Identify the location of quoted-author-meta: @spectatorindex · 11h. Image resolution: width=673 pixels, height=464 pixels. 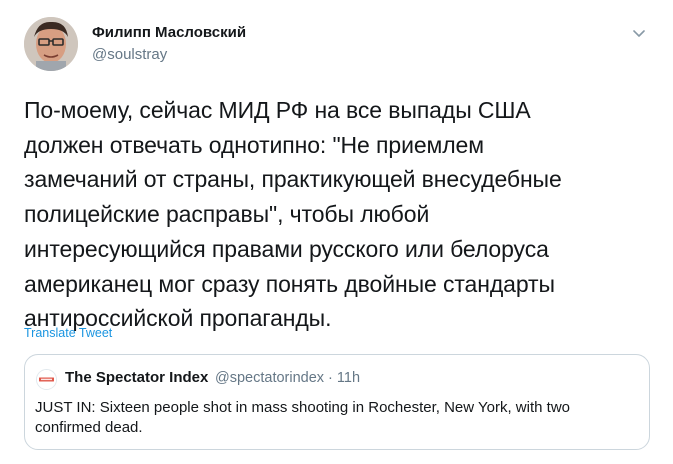
(288, 378).